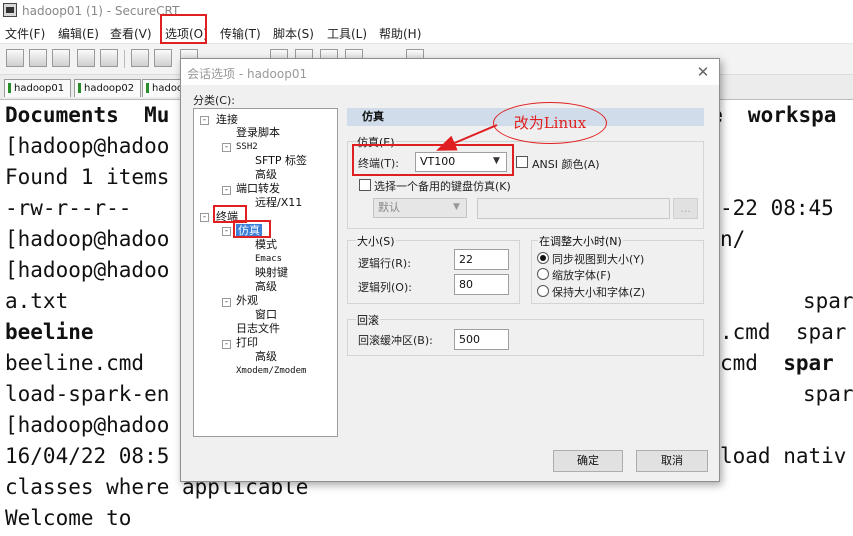  I want to click on resize-option-label: 同步视图到大小(Y), so click(598, 259).